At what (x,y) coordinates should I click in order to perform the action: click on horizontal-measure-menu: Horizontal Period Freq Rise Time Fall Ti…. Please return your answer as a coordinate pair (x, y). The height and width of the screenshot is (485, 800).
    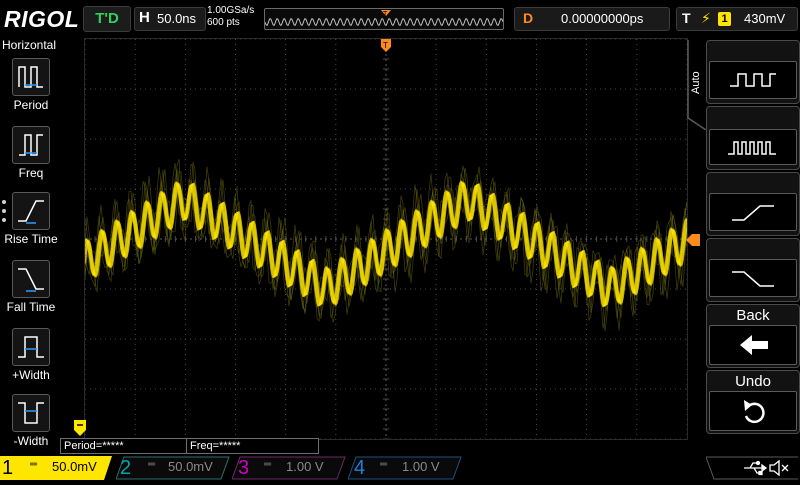
    Looking at the image, I should click on (31, 246).